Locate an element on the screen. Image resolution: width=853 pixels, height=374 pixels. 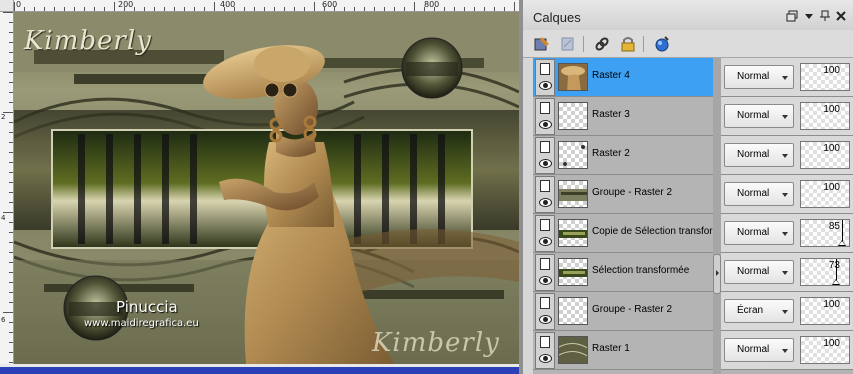
ruler-label-400: 400 is located at coordinates (228, 4).